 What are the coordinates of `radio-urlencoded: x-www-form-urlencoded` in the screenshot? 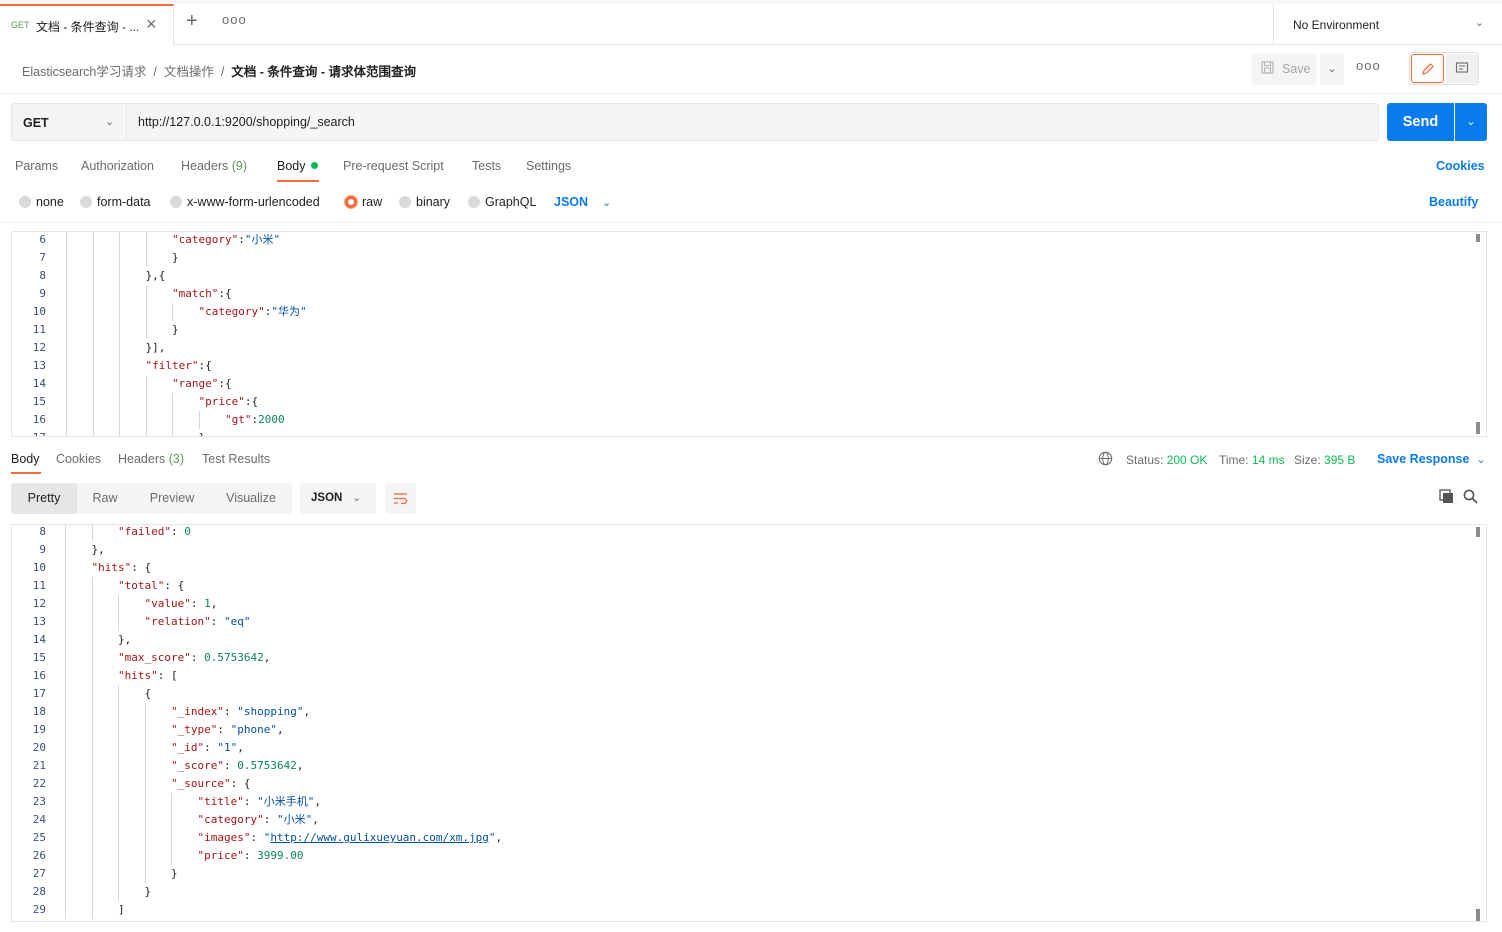 It's located at (245, 202).